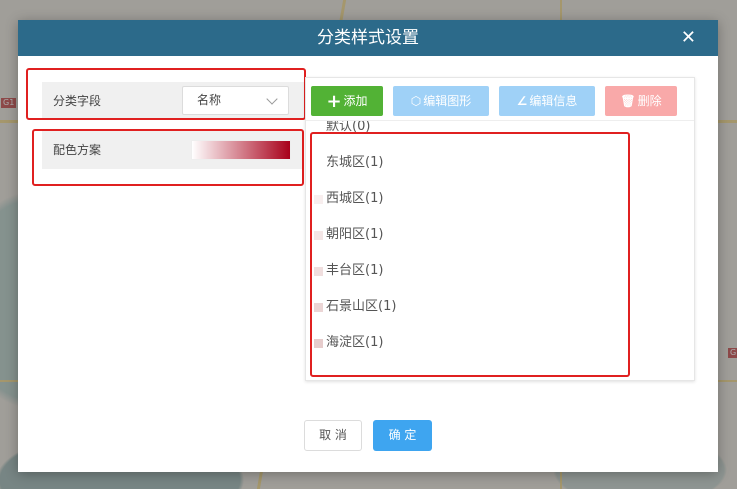 The image size is (737, 489). Describe the element at coordinates (355, 101) in the screenshot. I see `add-label: 添加` at that location.